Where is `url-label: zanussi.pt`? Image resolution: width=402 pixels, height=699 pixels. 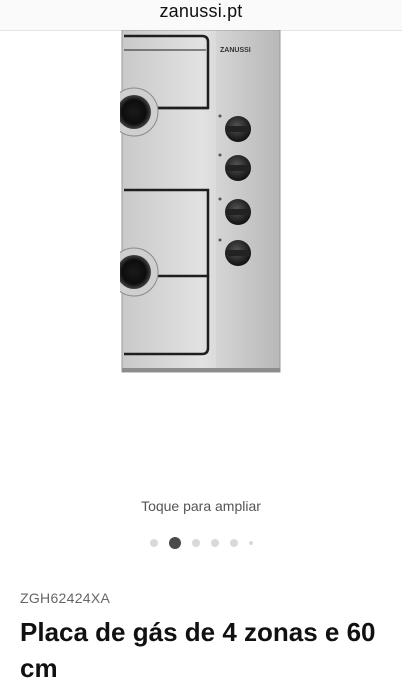
url-label: zanussi.pt is located at coordinates (201, 11).